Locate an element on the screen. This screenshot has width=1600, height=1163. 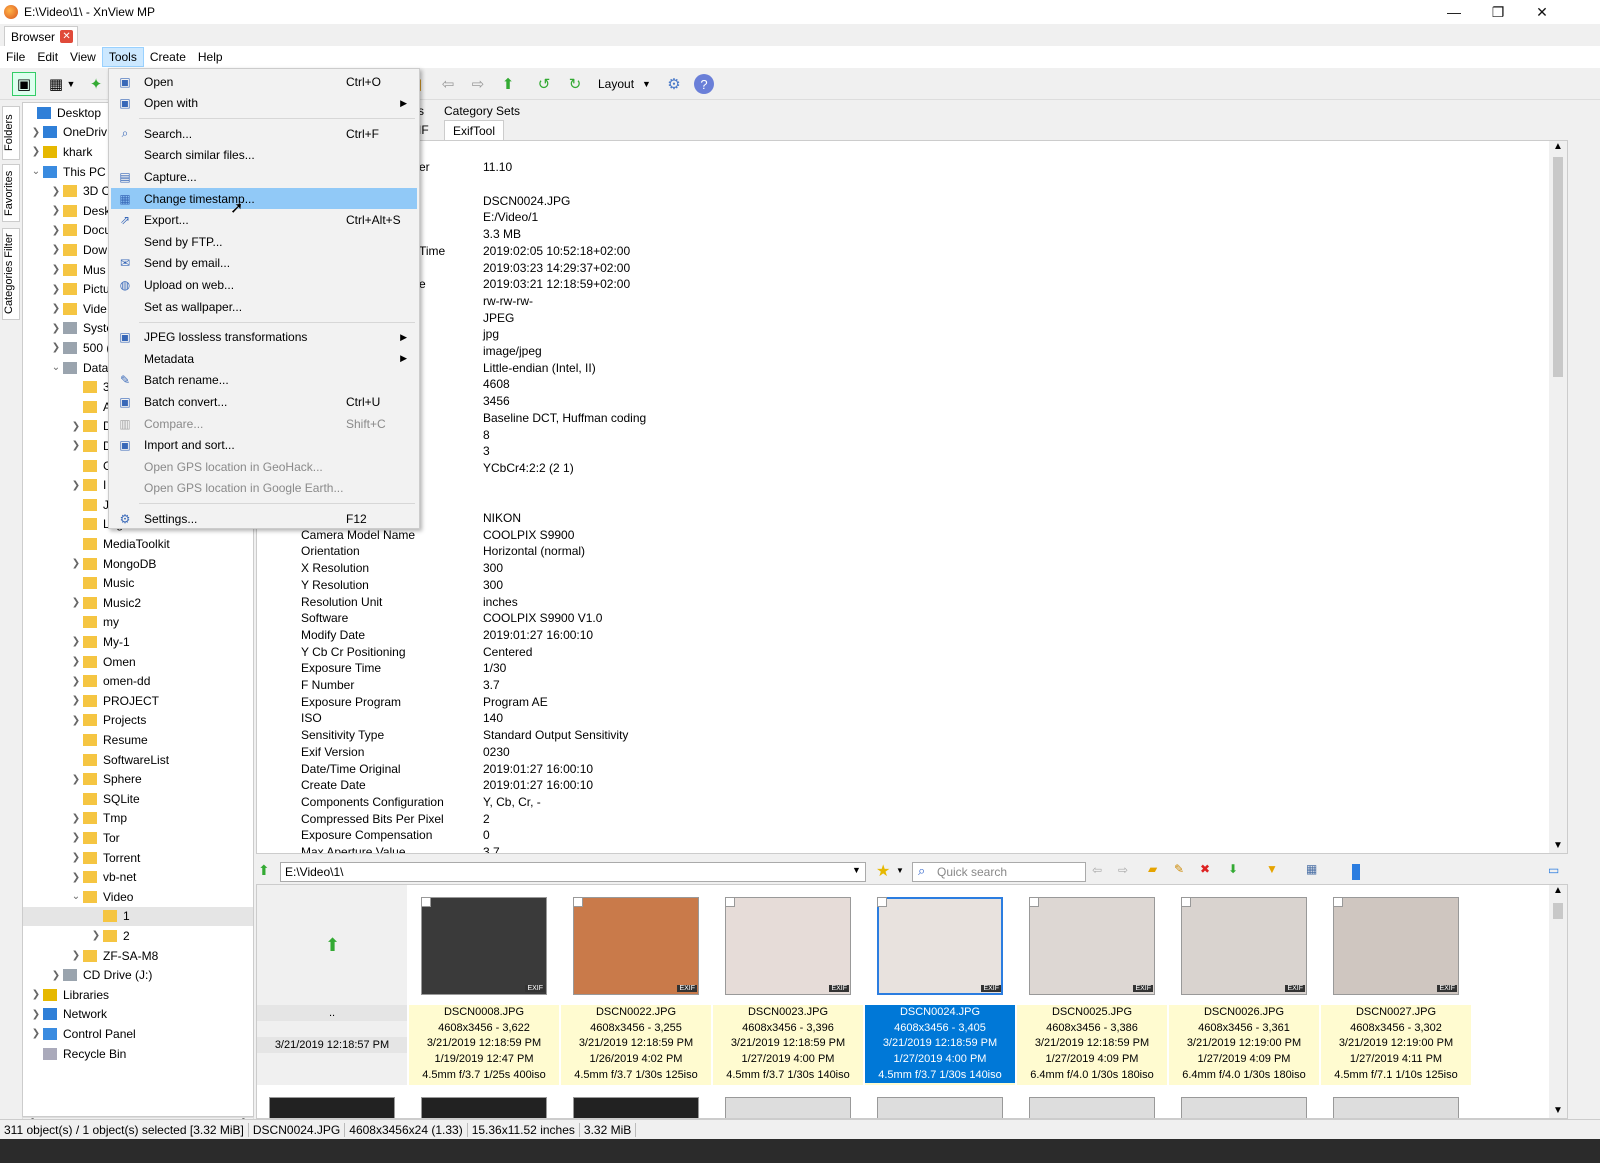
tree-item: ❯ khark is located at coordinates (61, 152).